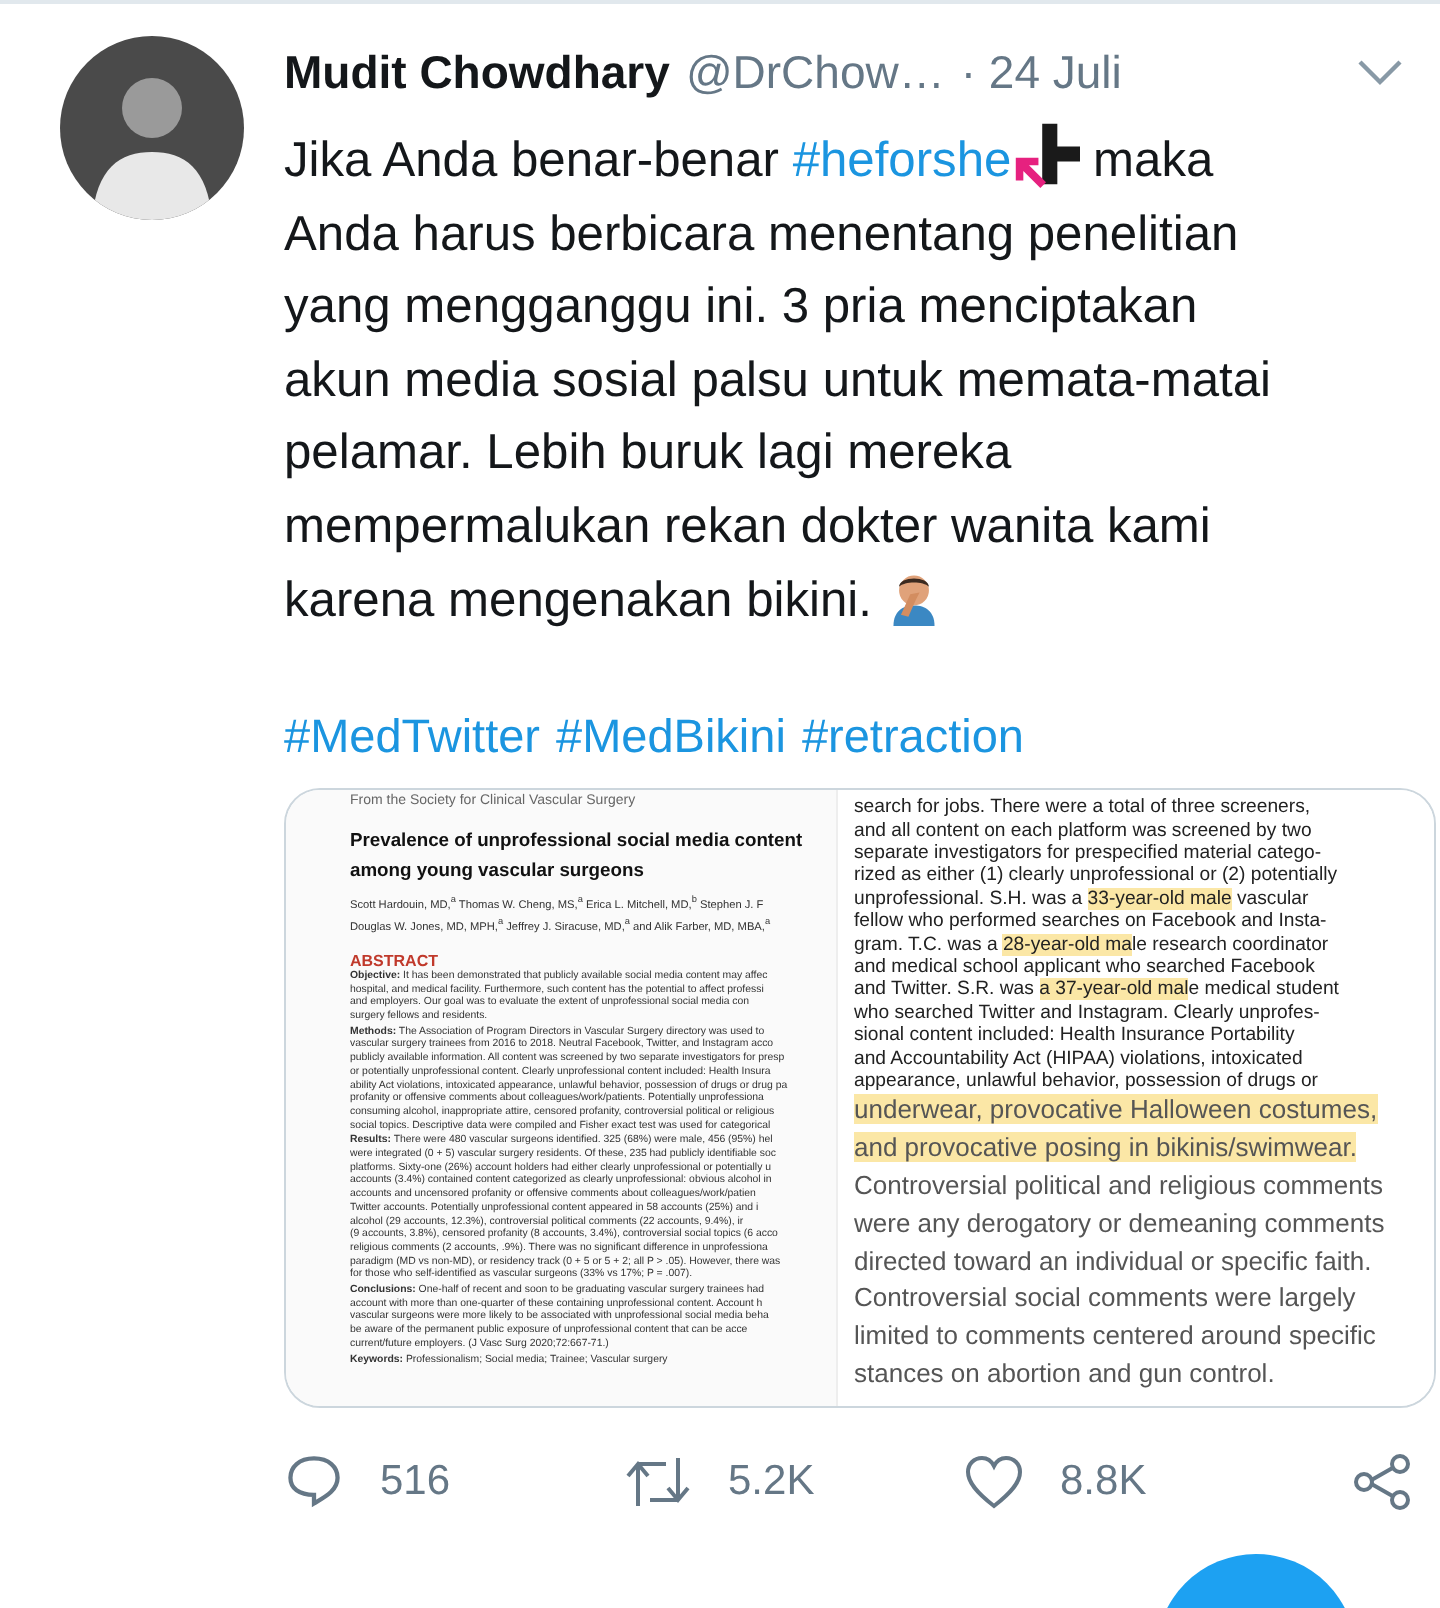 The height and width of the screenshot is (1608, 1440). I want to click on document-line: gram. T.C. was a 28-year-old male research coordinator, so click(1092, 944).